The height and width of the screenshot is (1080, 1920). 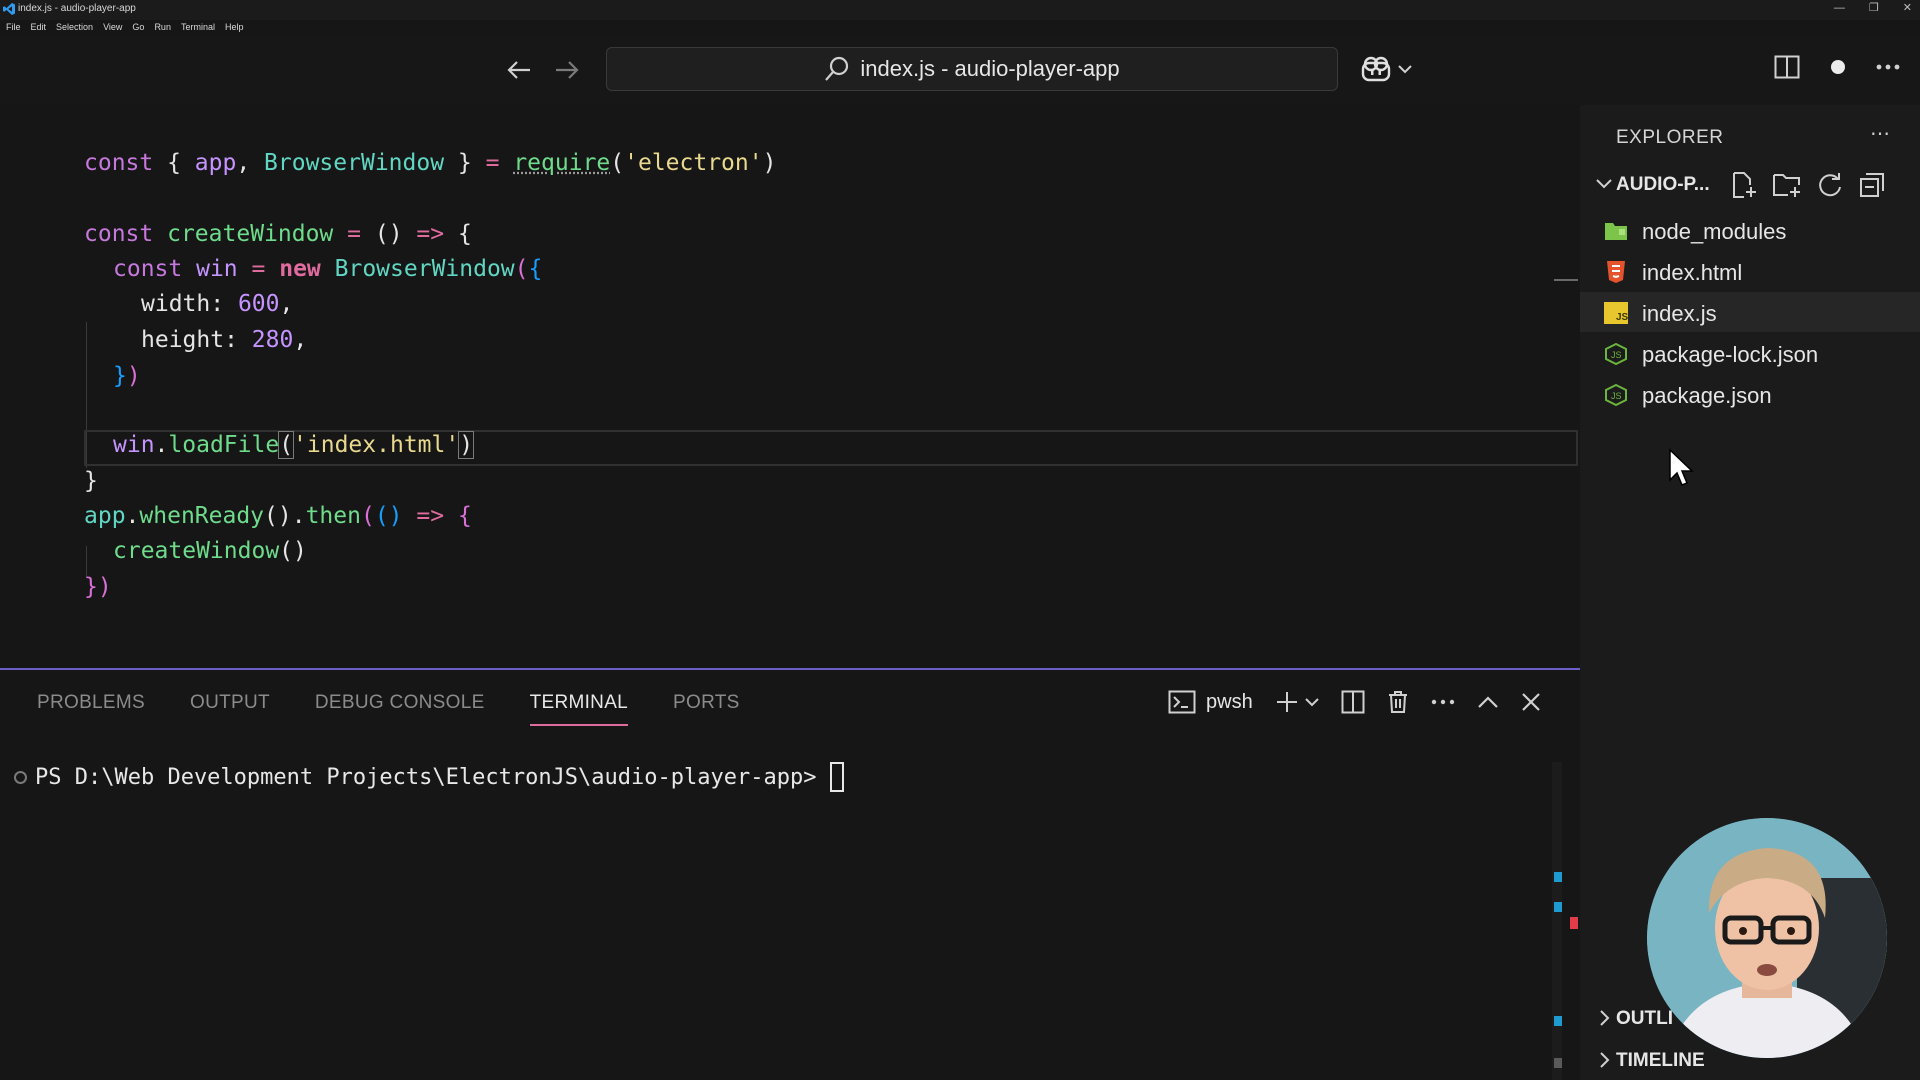 I want to click on trash-icon, so click(x=1398, y=702).